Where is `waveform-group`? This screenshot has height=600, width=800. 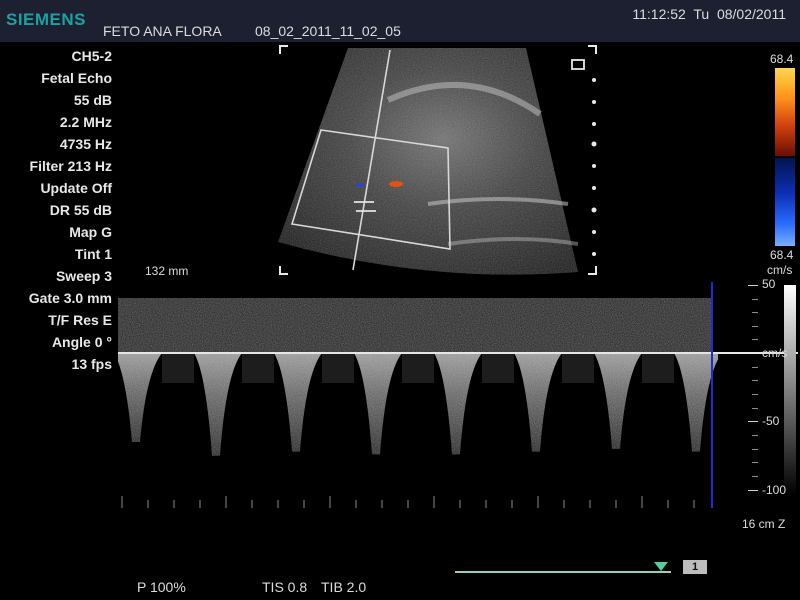
waveform-group is located at coordinates (434, 404).